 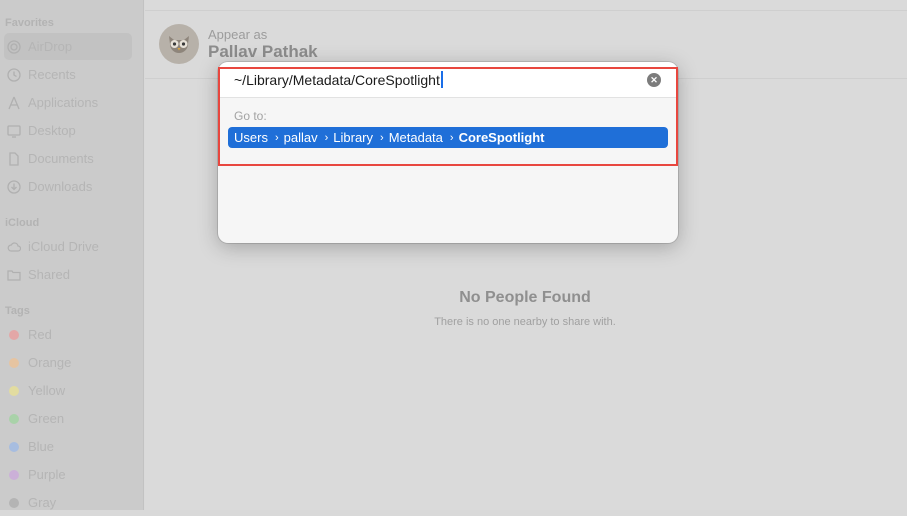 I want to click on sidebar-item-desktop: Desktop, so click(x=68, y=130).